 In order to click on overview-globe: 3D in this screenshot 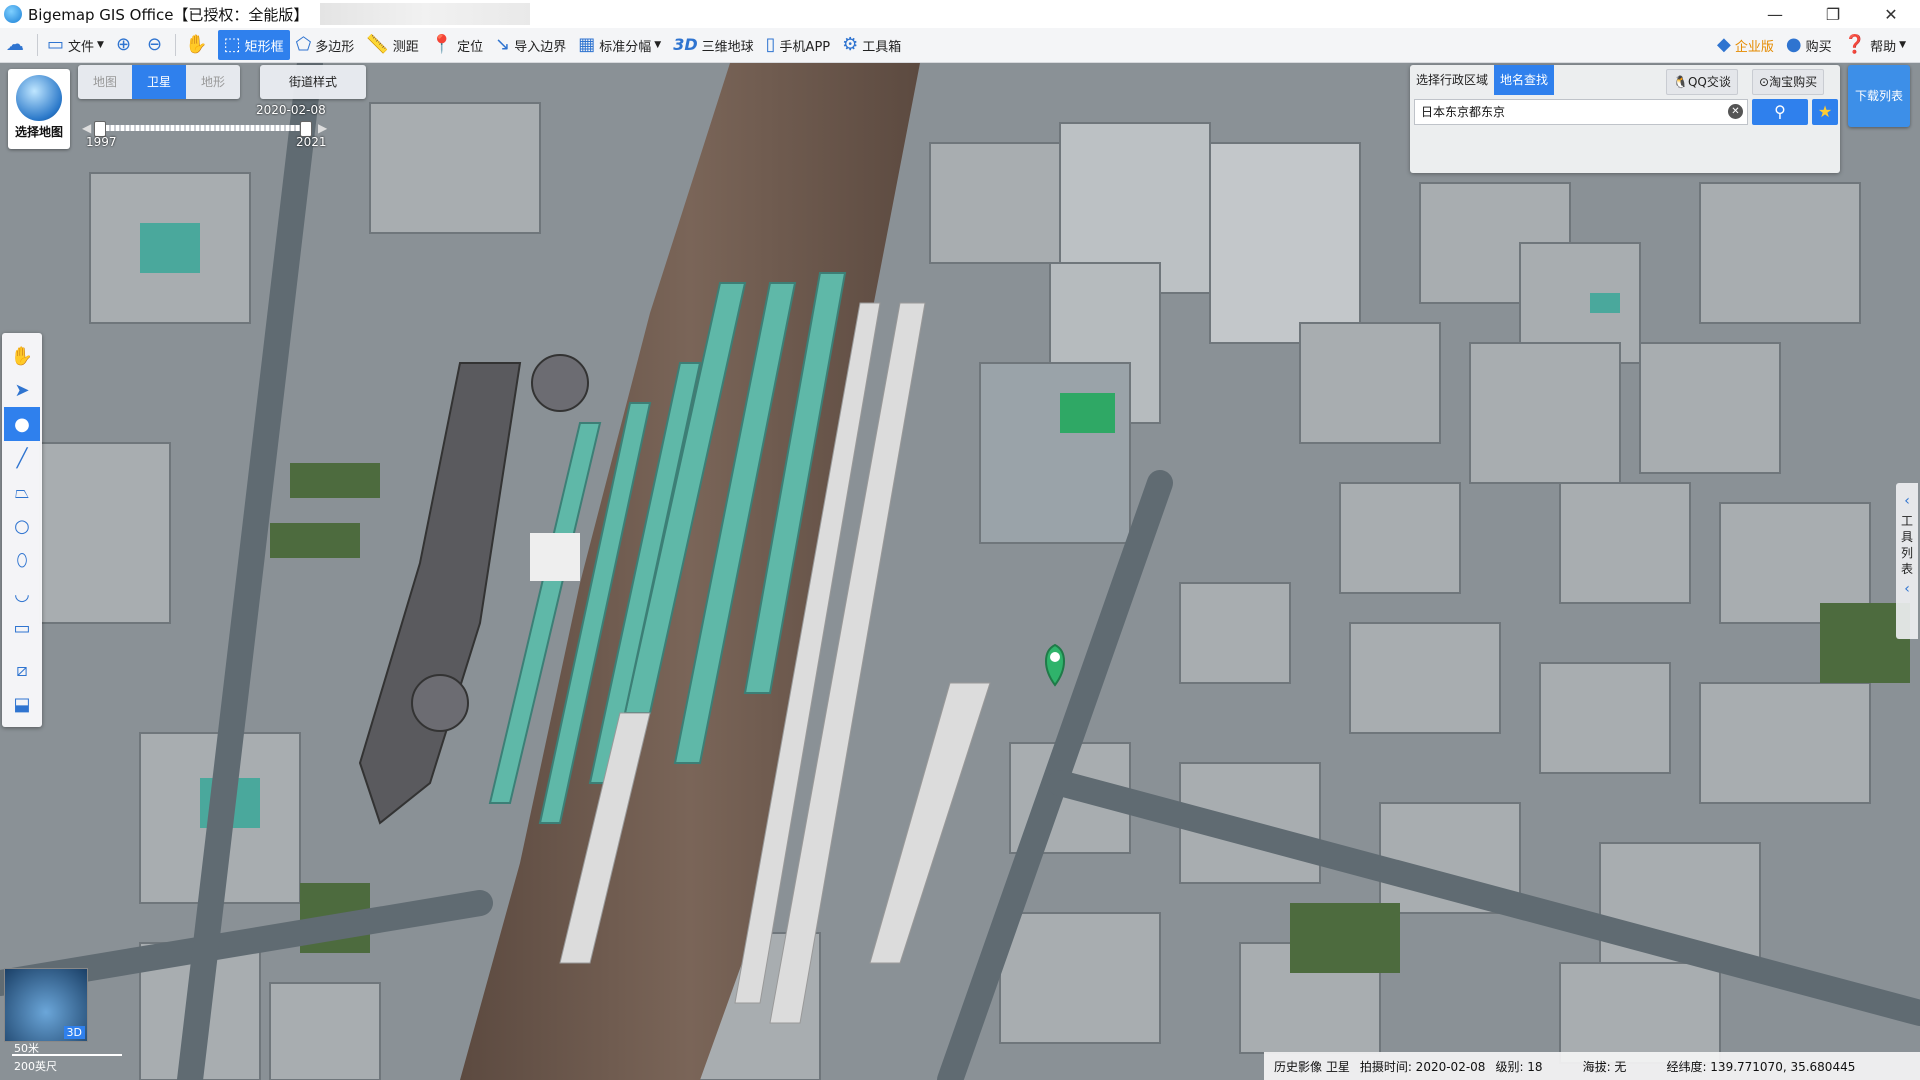, I will do `click(46, 1005)`.